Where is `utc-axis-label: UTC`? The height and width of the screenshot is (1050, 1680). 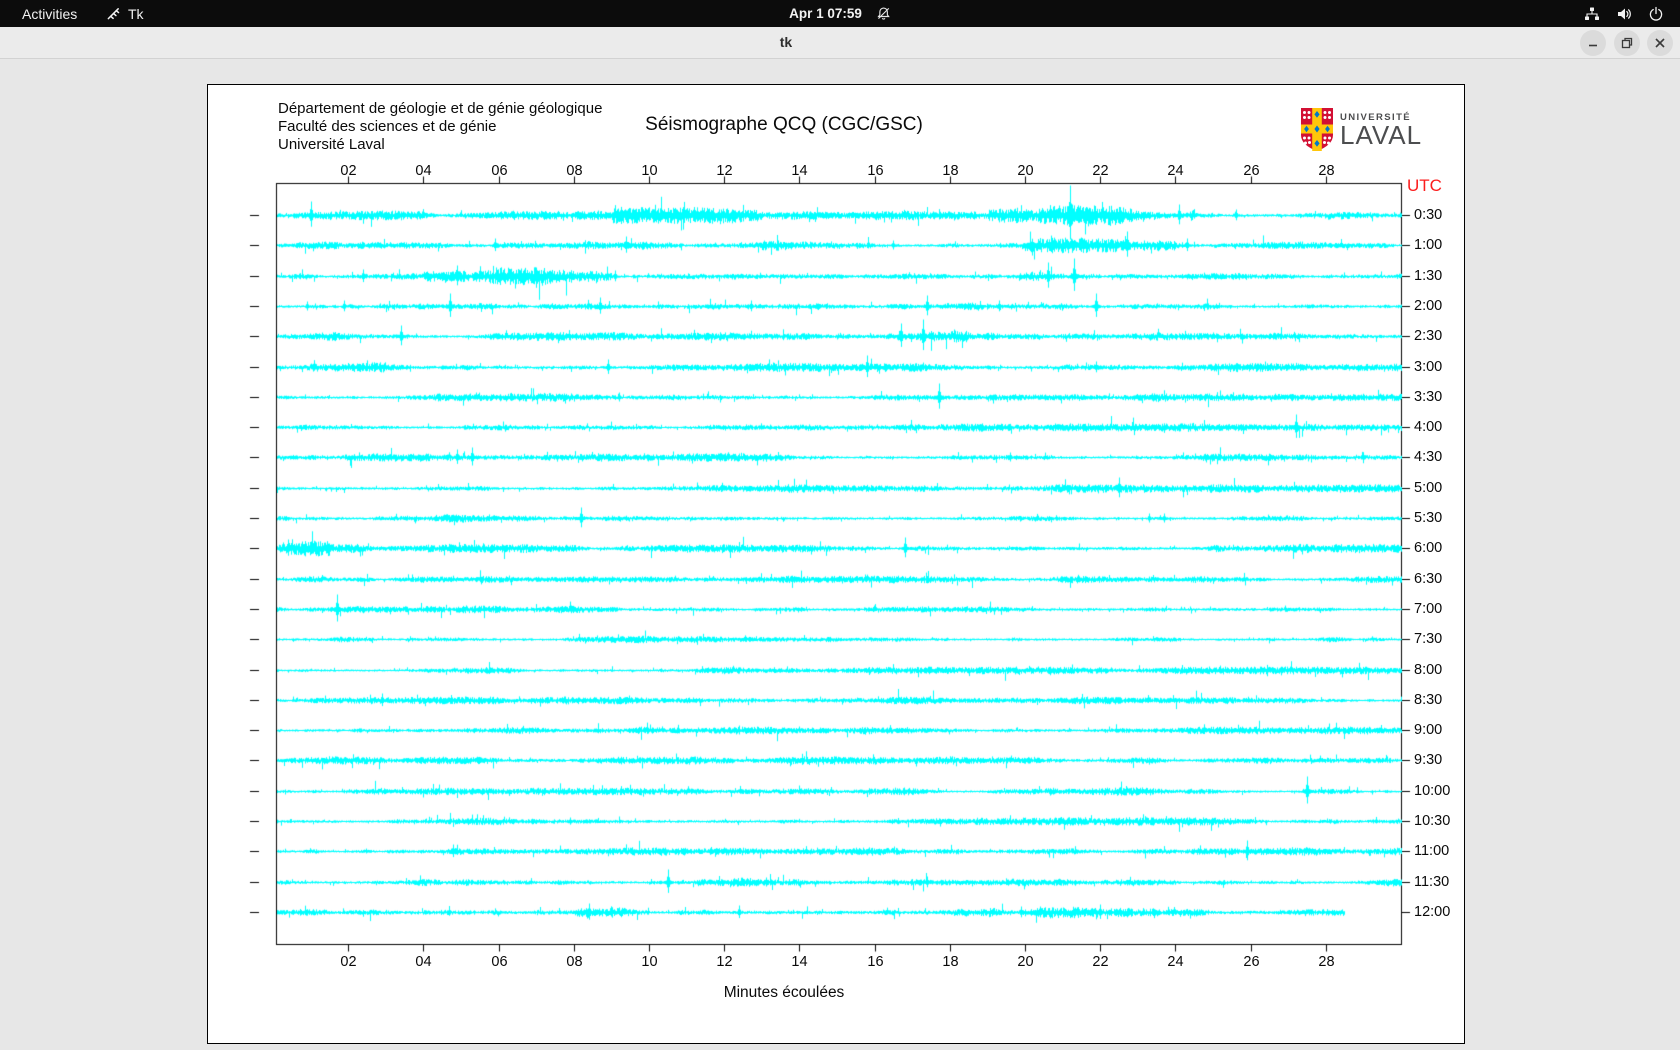 utc-axis-label: UTC is located at coordinates (1424, 185).